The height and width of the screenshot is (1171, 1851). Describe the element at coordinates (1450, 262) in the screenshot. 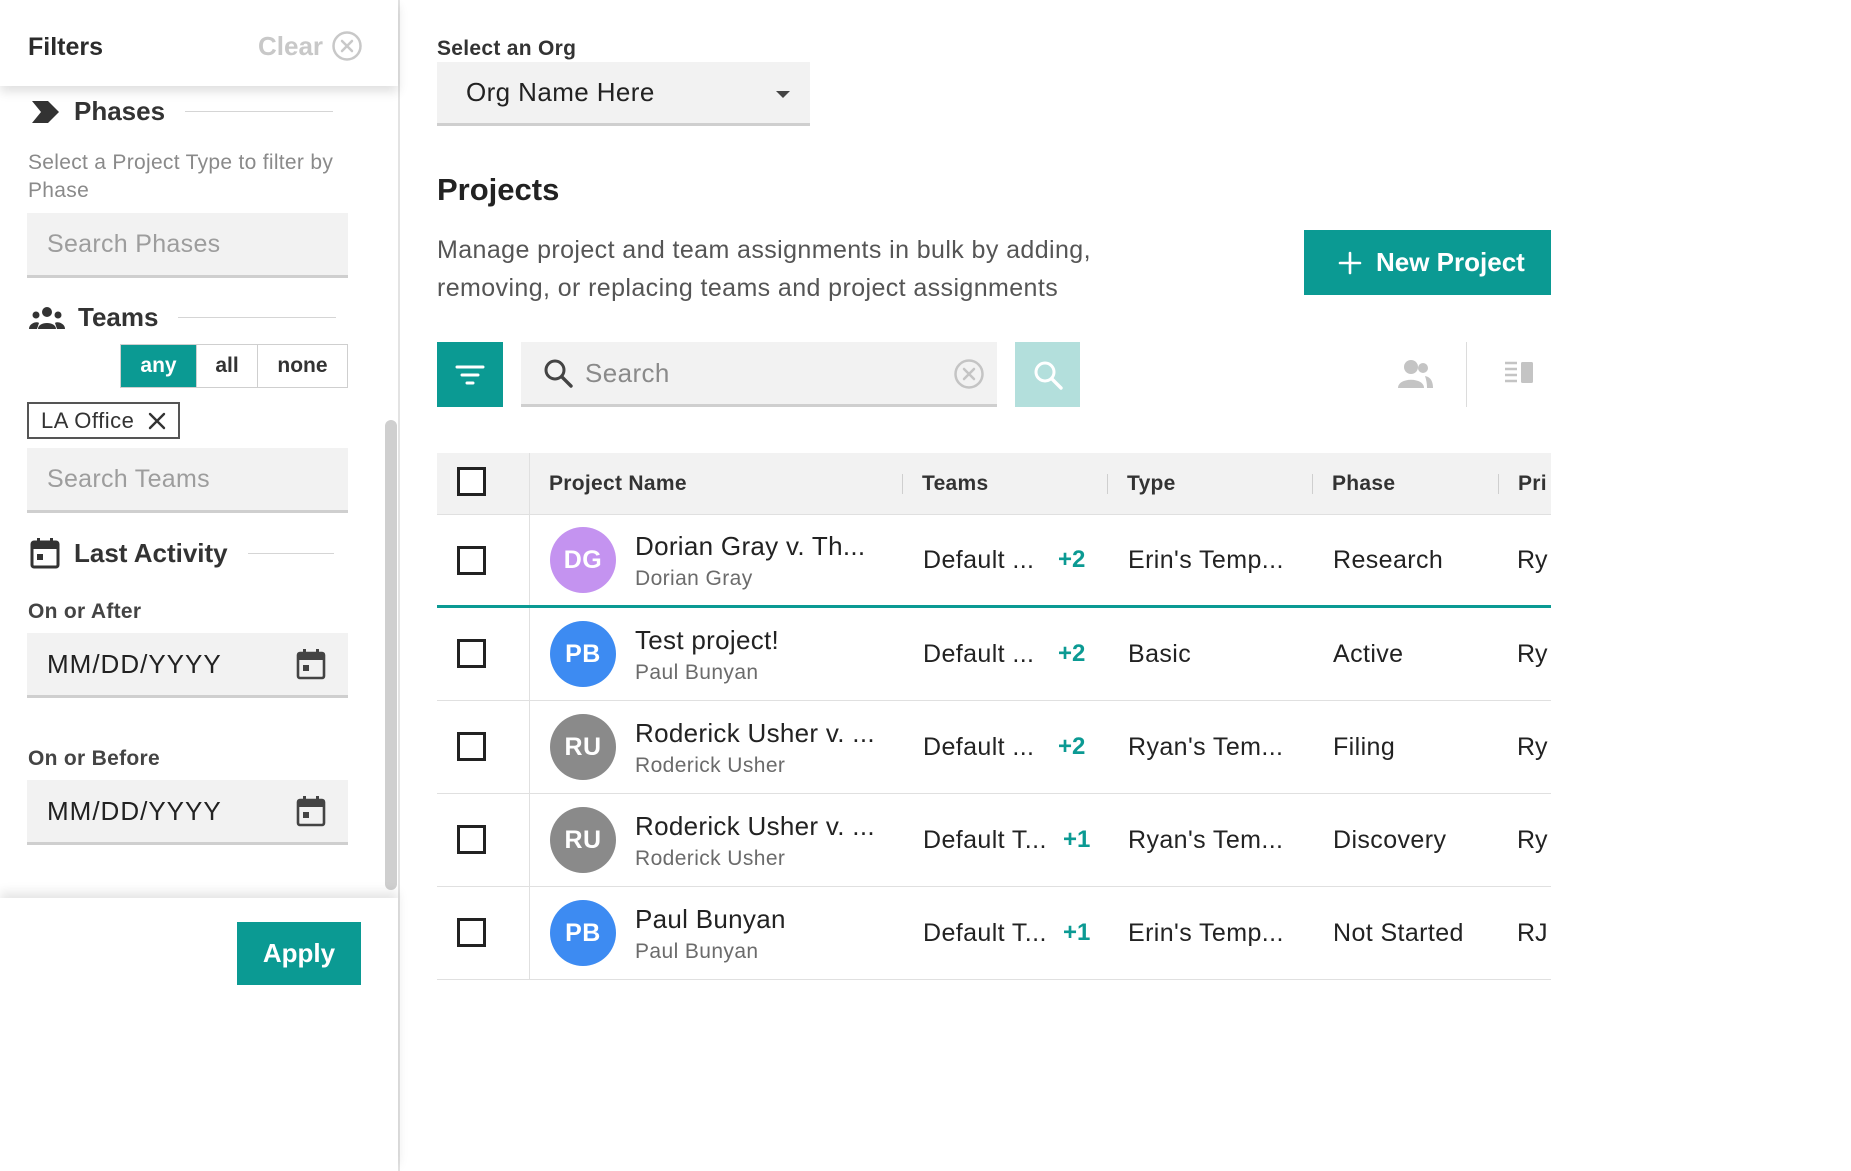

I see `new-project-label: New Project` at that location.